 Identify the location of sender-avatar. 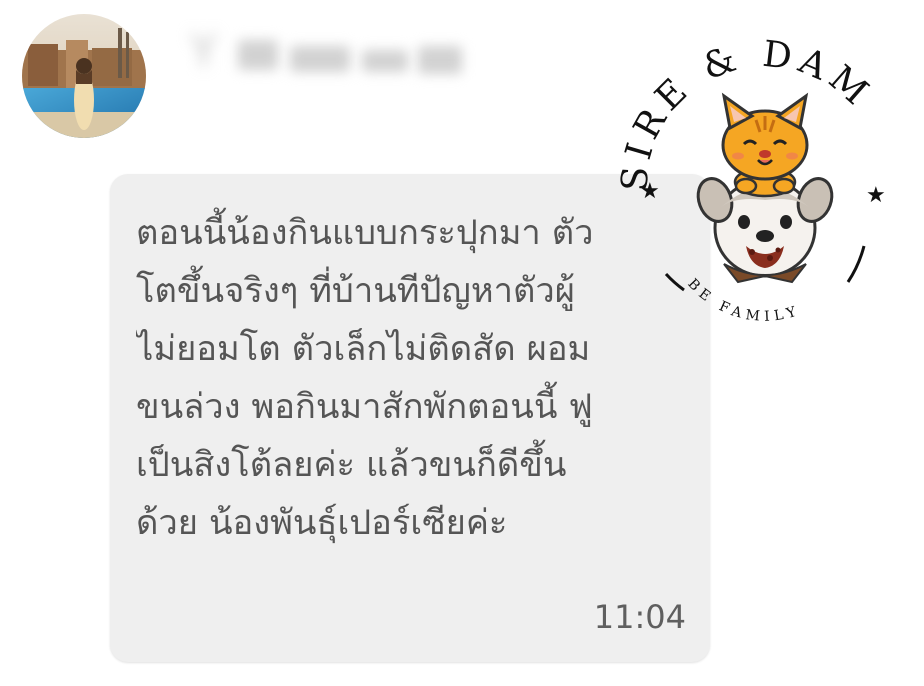
(84, 76).